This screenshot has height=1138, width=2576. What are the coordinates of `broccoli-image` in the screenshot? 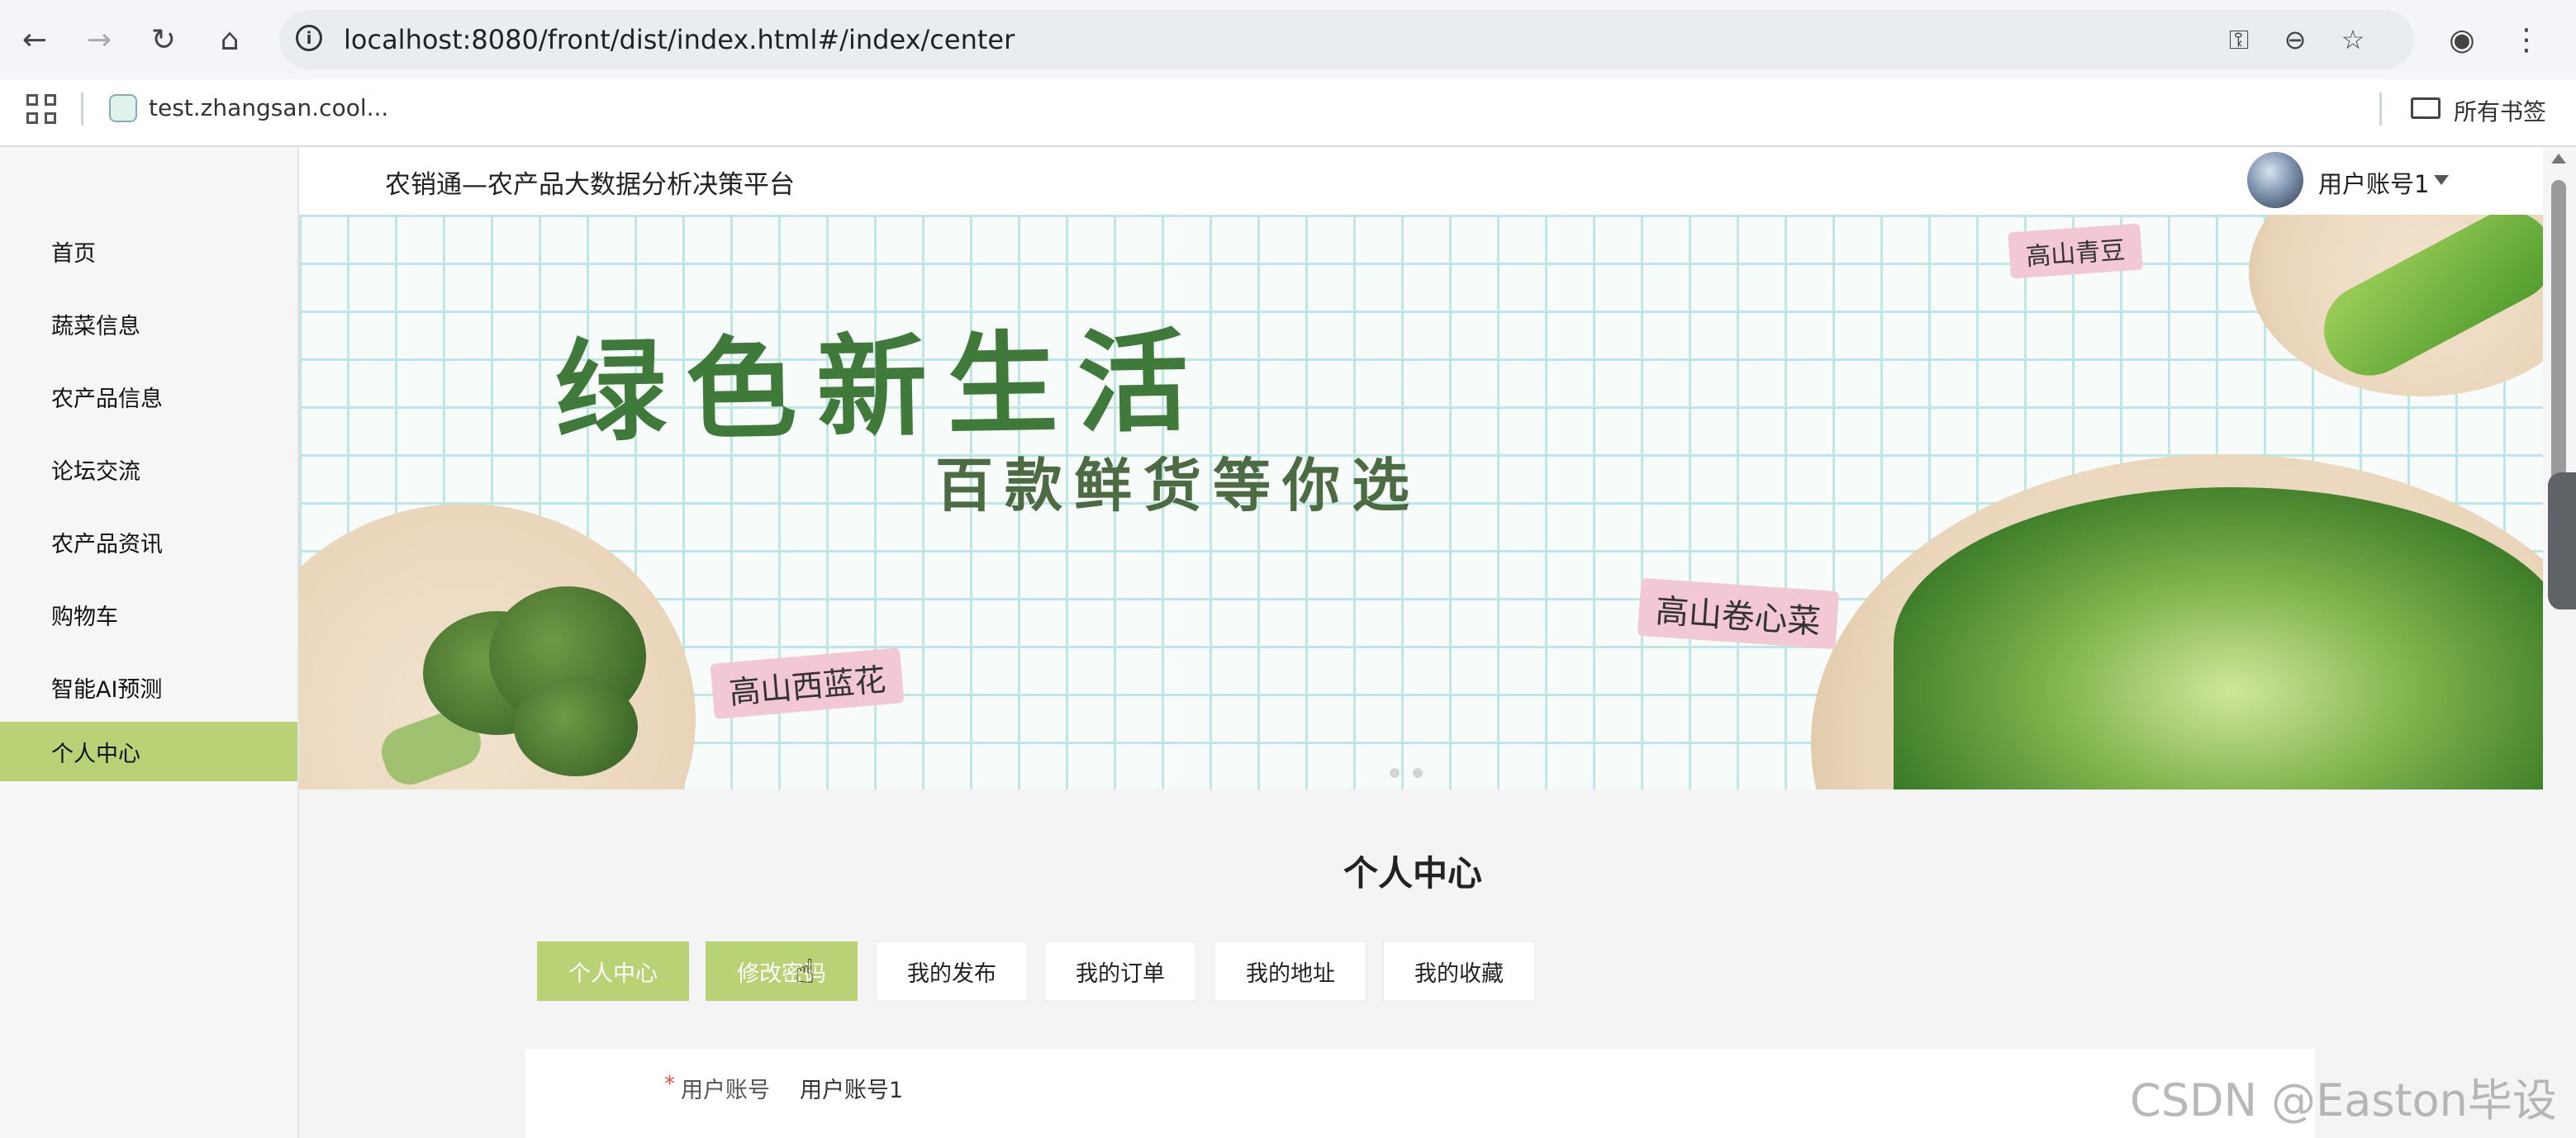 It's located at (489, 683).